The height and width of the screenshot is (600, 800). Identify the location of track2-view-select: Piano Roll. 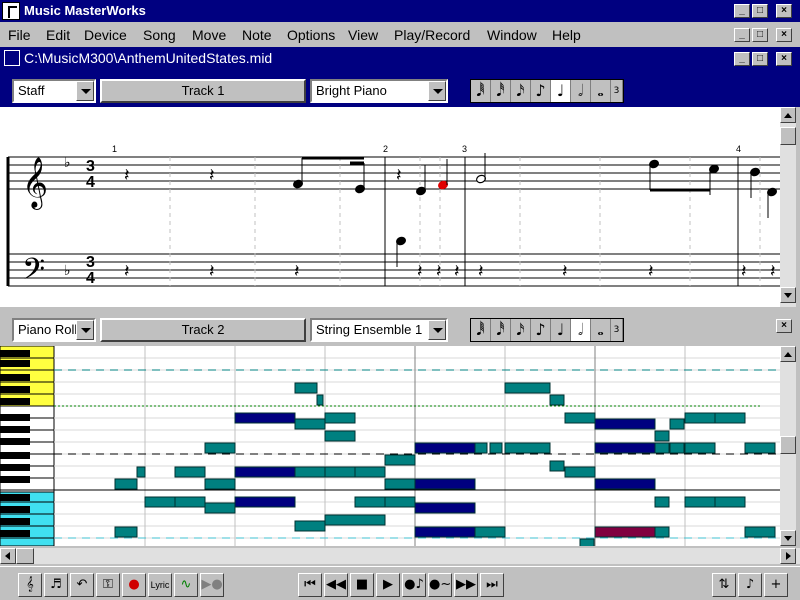
(54, 330).